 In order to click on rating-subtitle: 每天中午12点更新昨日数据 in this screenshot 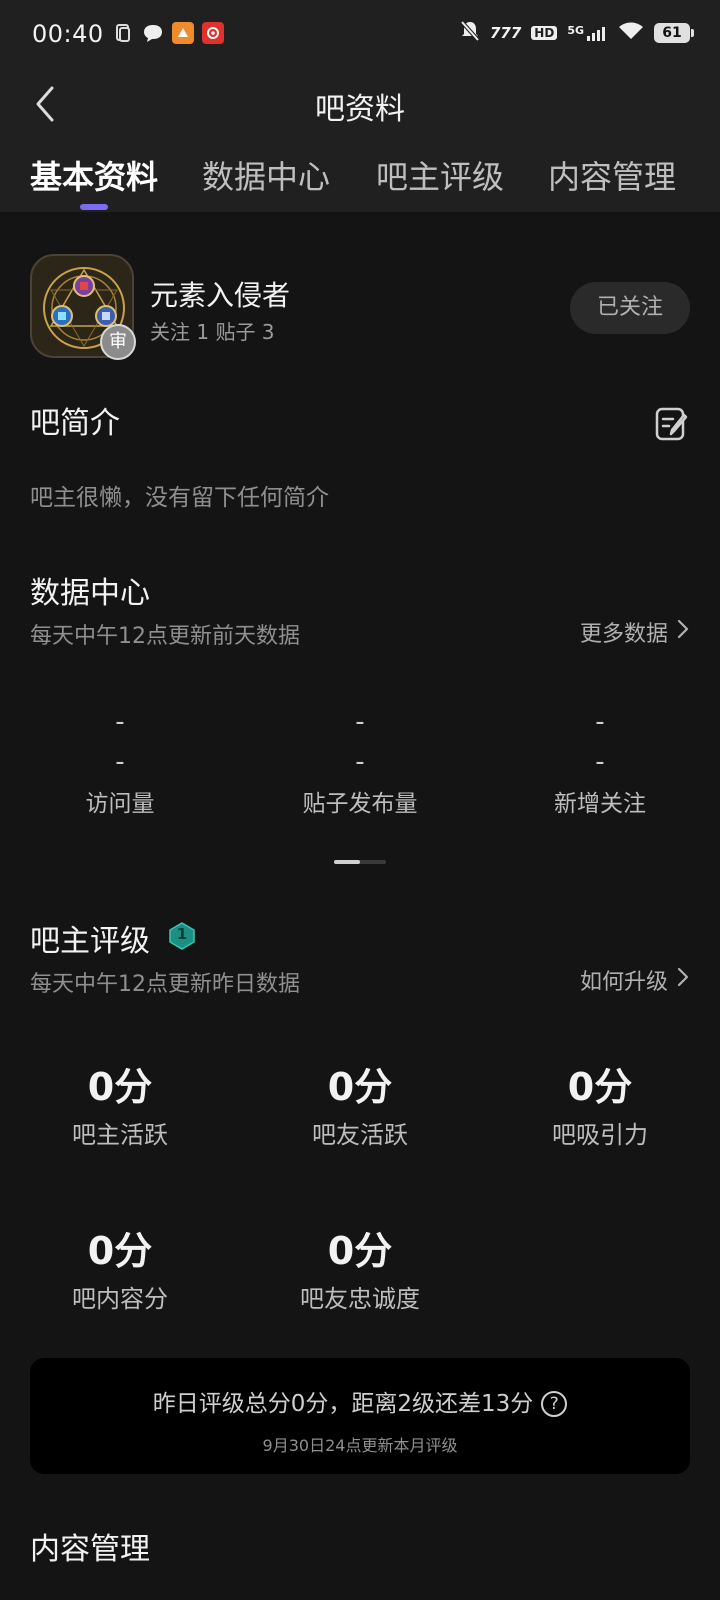, I will do `click(165, 984)`.